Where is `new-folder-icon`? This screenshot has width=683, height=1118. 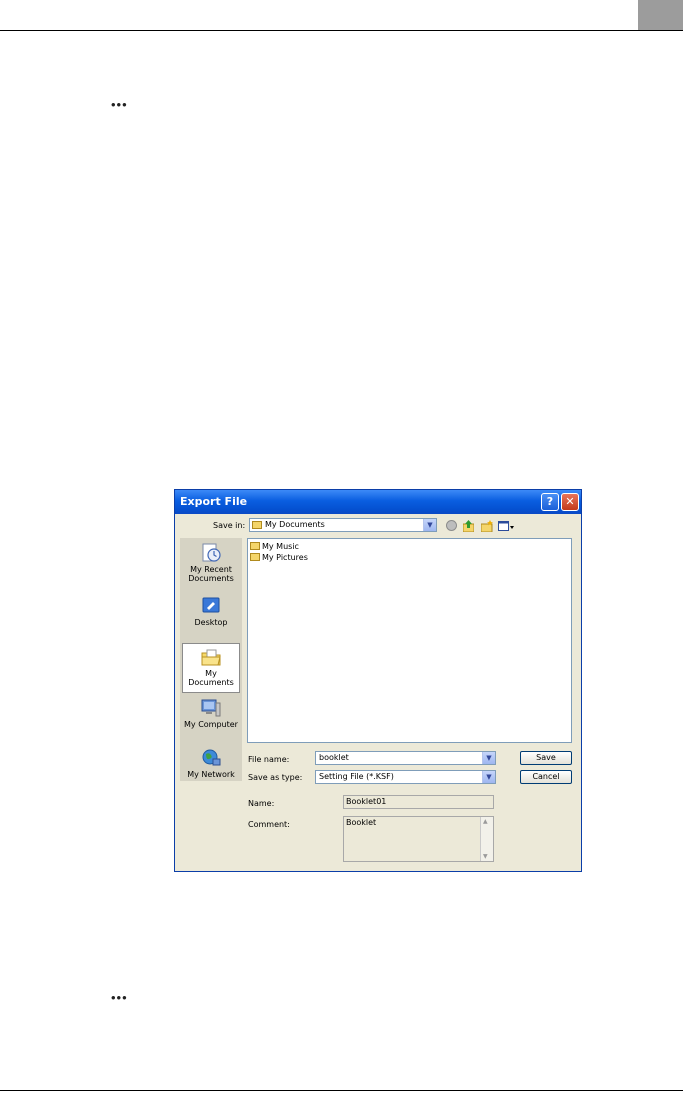 new-folder-icon is located at coordinates (486, 526).